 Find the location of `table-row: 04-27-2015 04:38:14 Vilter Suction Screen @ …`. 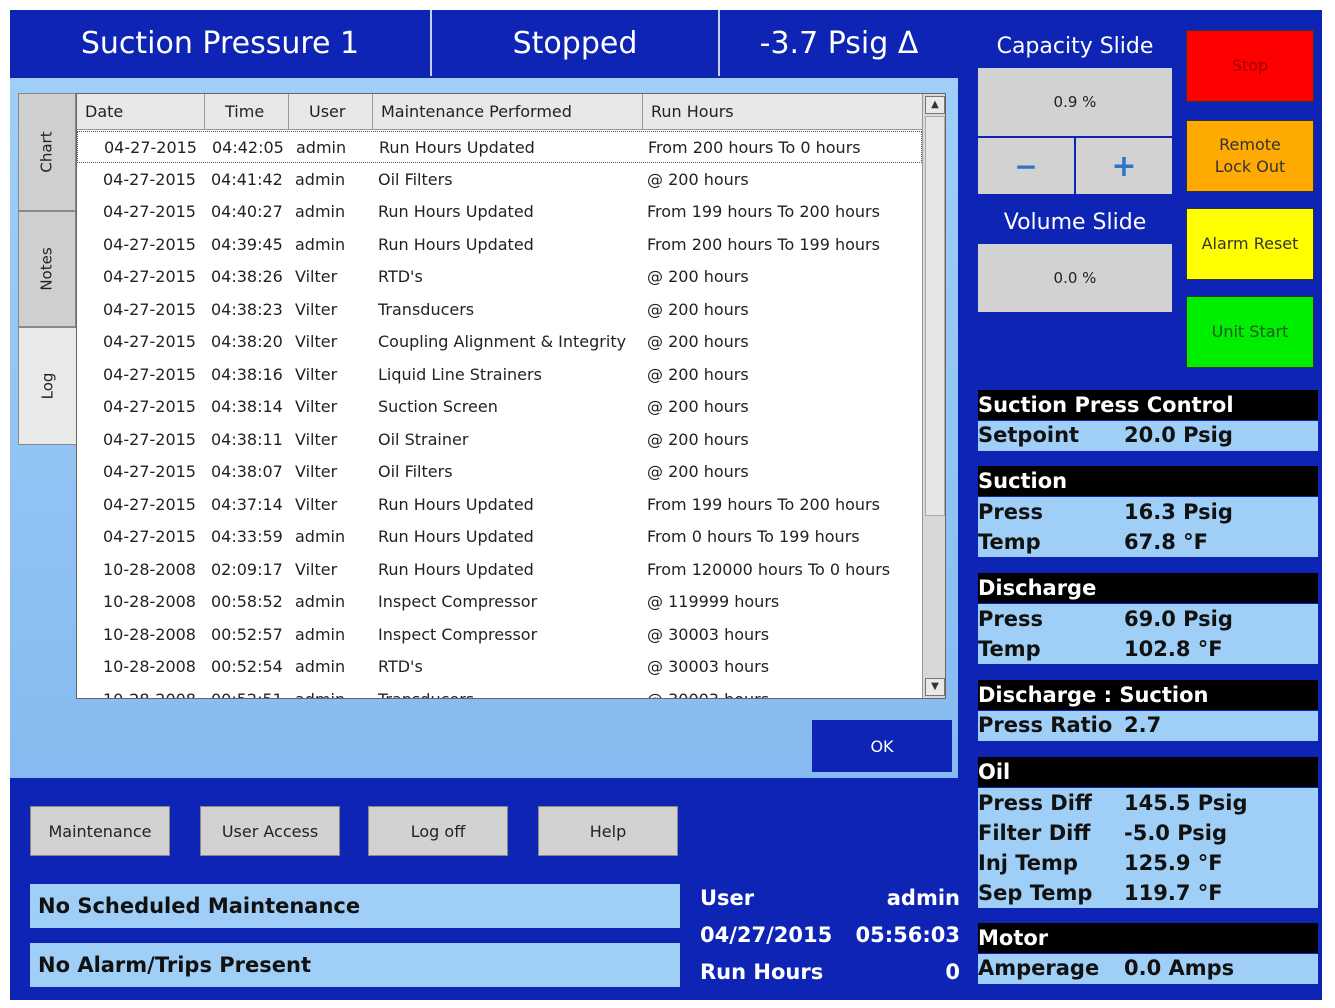

table-row: 04-27-2015 04:38:14 Vilter Suction Screen @ … is located at coordinates (499, 407).